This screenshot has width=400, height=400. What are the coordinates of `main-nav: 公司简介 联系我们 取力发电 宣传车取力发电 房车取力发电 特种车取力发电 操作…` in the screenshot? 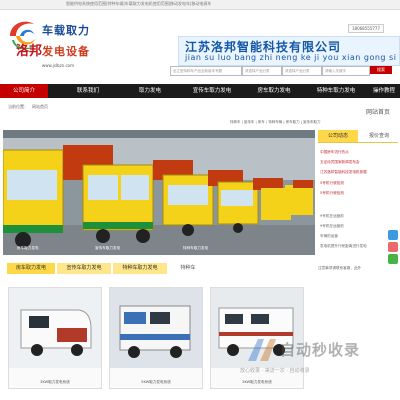 It's located at (200, 91).